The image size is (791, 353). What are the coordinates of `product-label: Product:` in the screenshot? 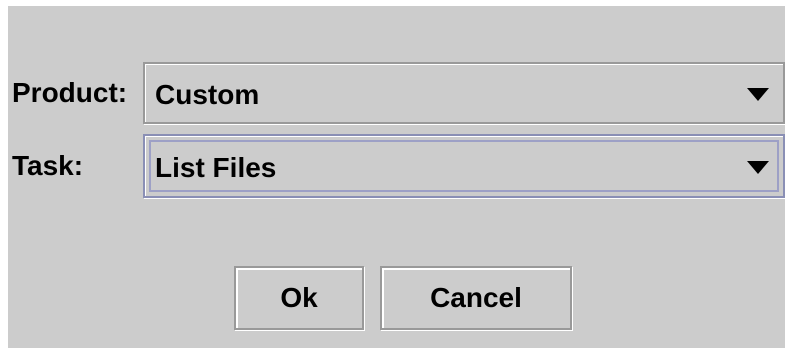 It's located at (70, 92).